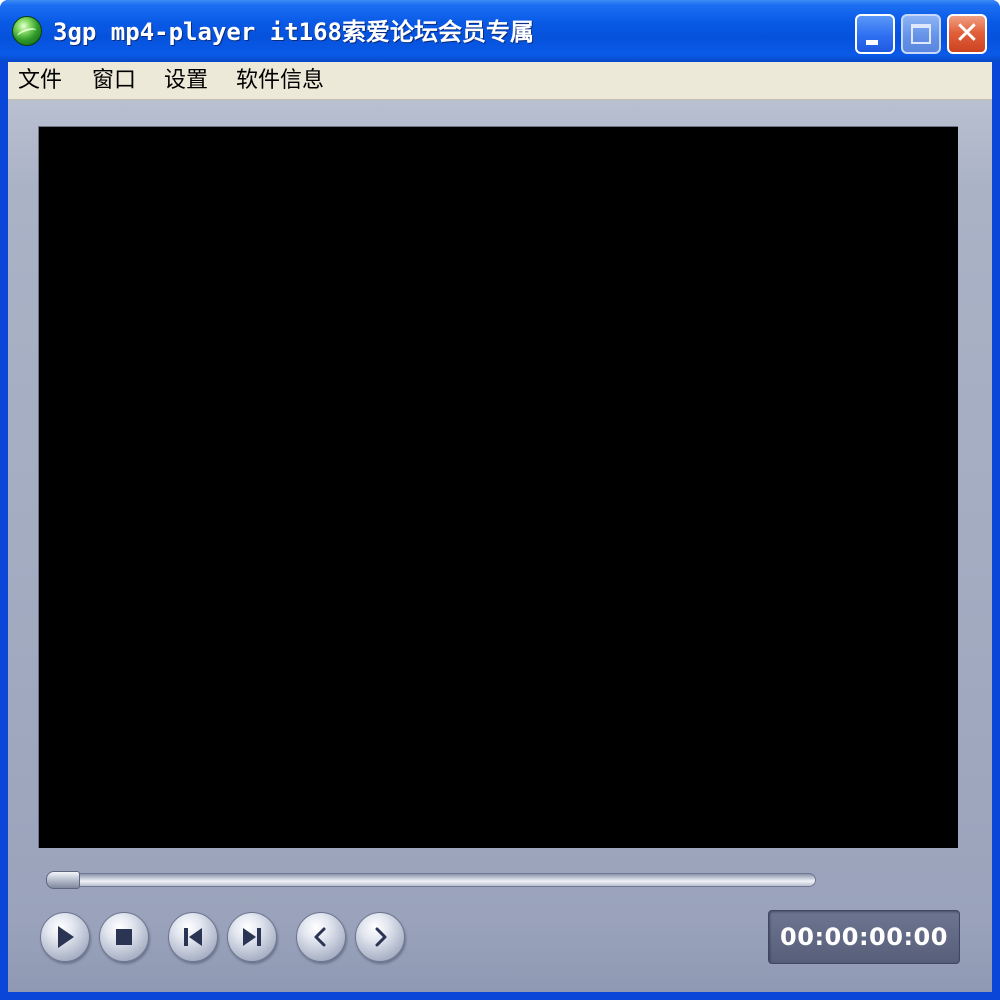 The image size is (1000, 1000). I want to click on sony-ericsson-globe-icon, so click(27, 31).